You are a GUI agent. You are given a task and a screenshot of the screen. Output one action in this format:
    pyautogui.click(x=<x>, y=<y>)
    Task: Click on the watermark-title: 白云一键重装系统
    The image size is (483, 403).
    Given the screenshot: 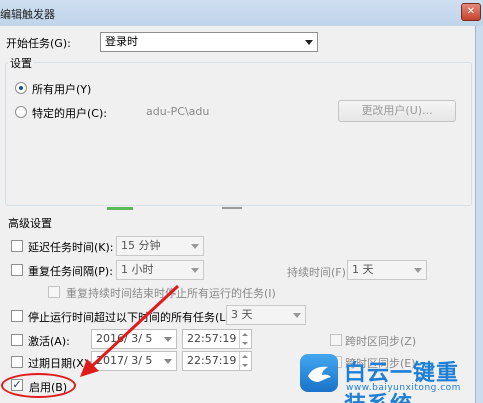 What is the action you would take?
    pyautogui.click(x=402, y=382)
    